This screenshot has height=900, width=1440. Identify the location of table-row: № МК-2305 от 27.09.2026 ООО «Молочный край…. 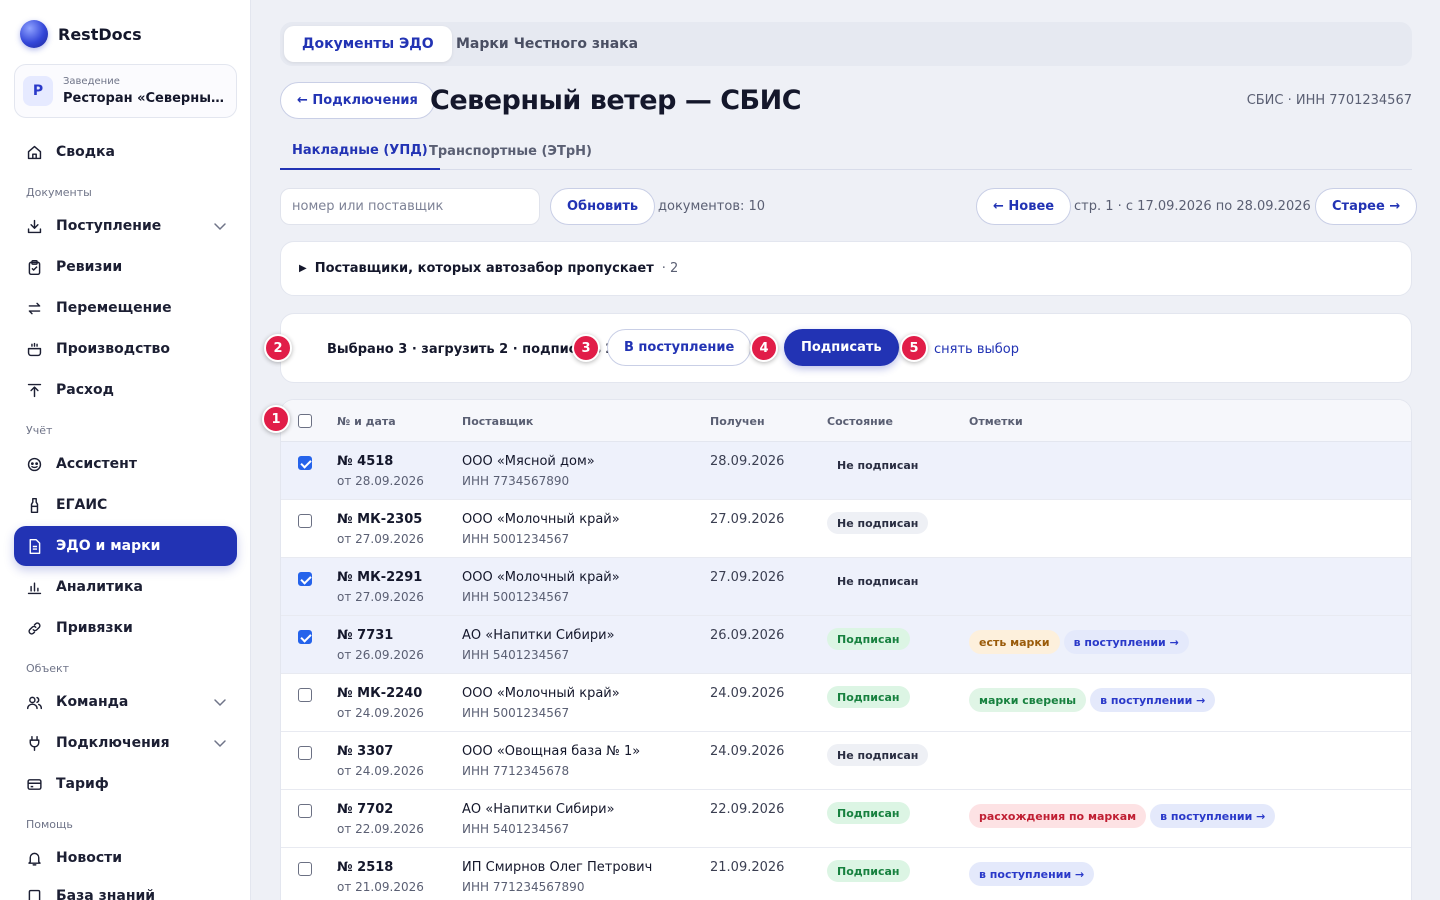
(846, 529).